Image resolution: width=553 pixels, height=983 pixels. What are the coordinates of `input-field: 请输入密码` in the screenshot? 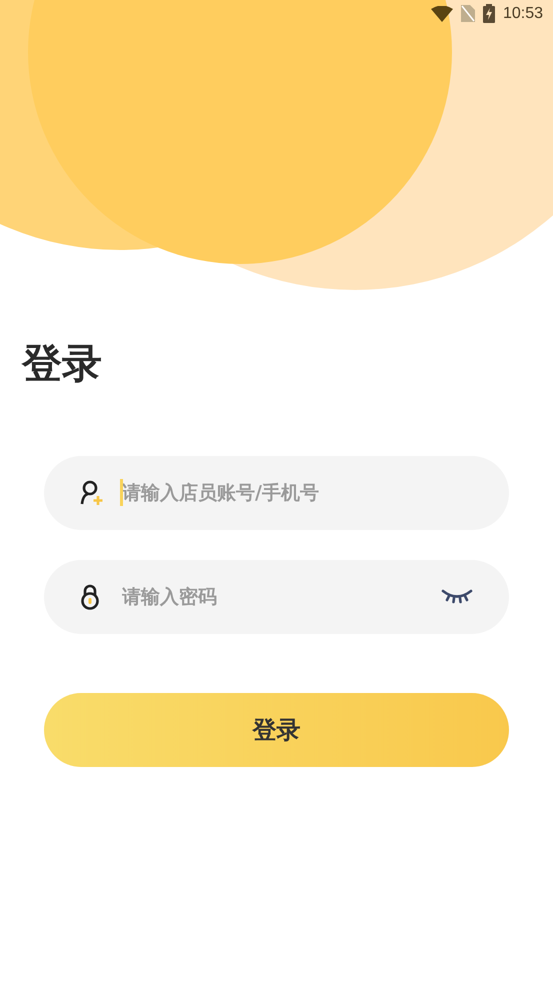 It's located at (276, 597).